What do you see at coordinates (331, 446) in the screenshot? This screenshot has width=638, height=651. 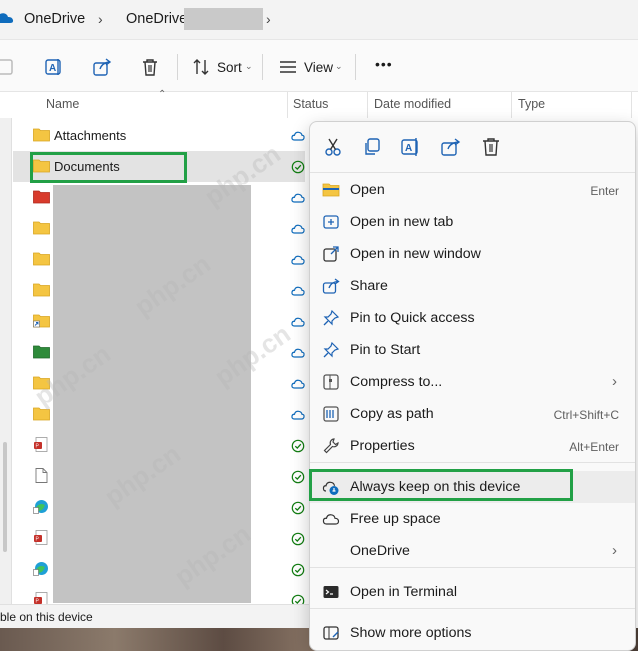 I see `wrench-icon` at bounding box center [331, 446].